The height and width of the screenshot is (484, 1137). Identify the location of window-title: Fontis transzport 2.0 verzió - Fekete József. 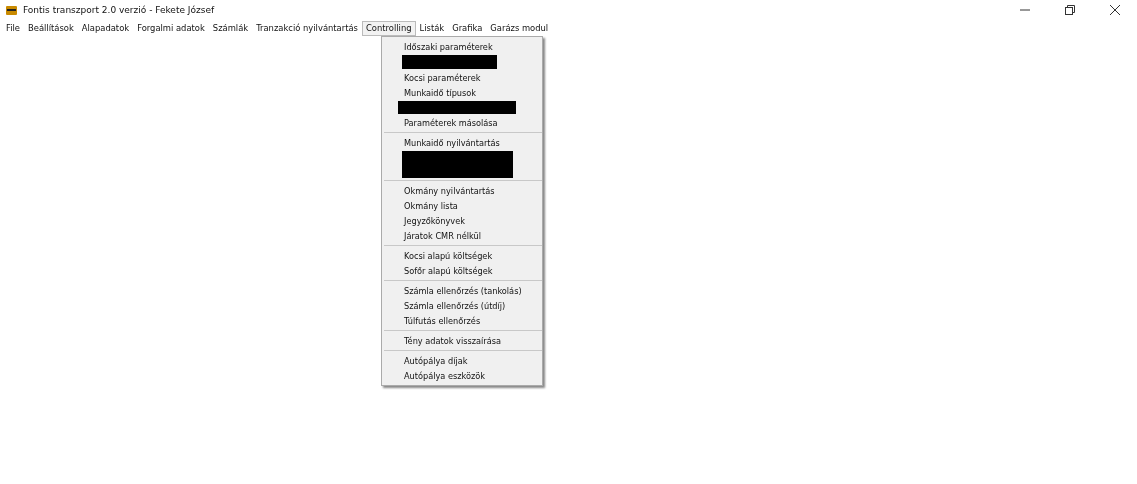
(119, 10).